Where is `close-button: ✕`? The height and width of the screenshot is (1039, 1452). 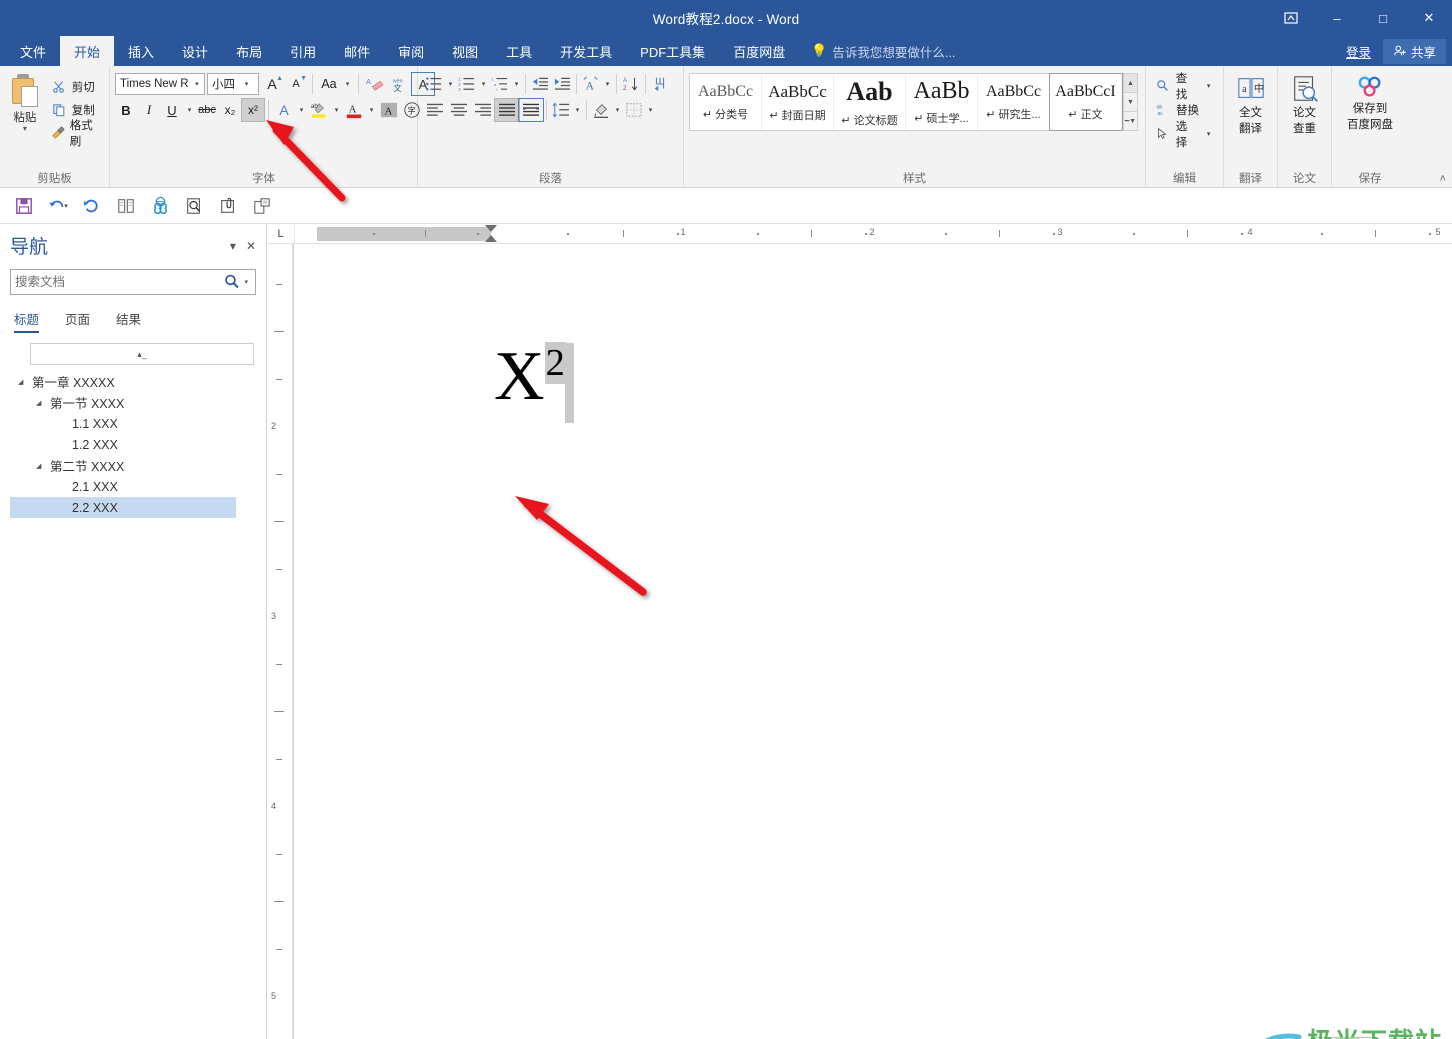 close-button: ✕ is located at coordinates (1429, 18).